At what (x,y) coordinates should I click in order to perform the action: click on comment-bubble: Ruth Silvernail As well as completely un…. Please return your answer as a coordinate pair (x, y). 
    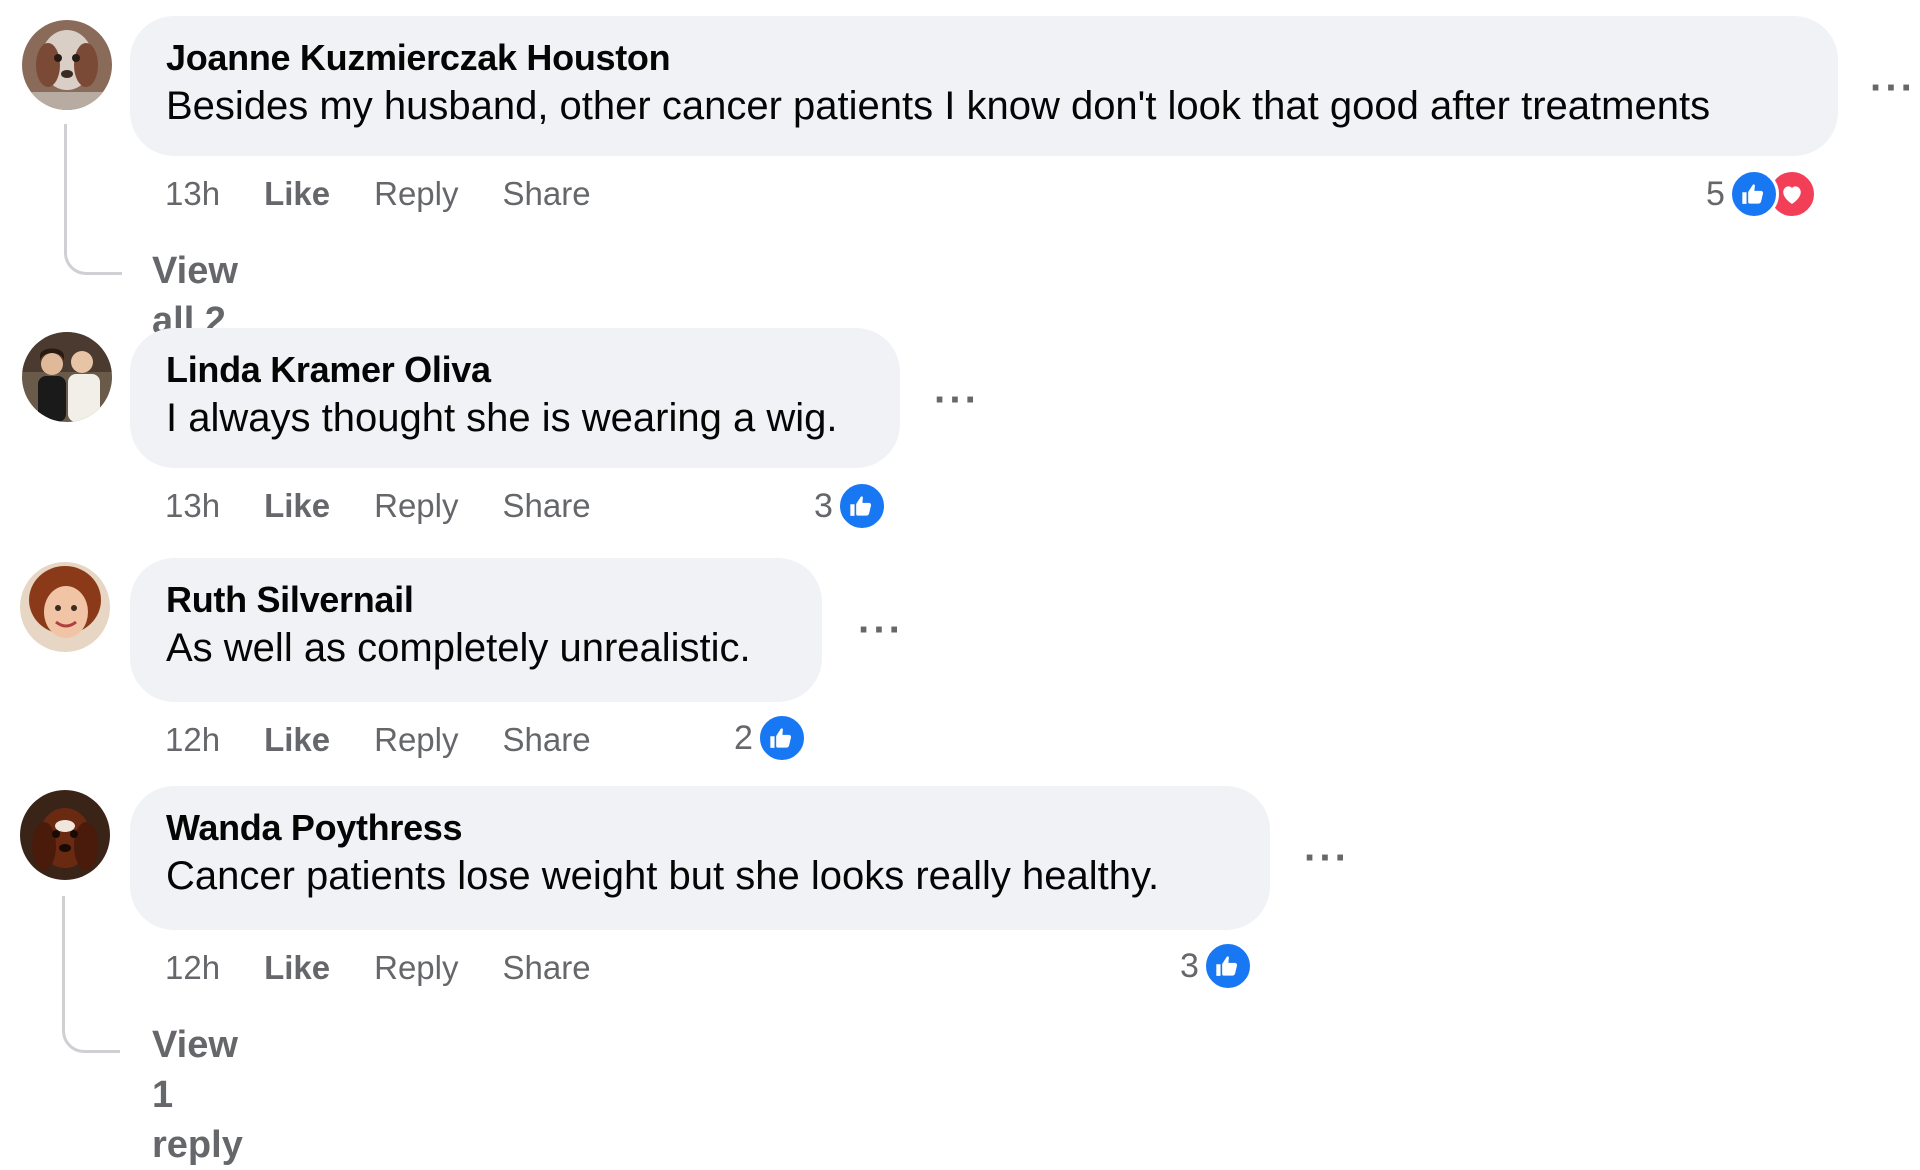
    Looking at the image, I should click on (476, 630).